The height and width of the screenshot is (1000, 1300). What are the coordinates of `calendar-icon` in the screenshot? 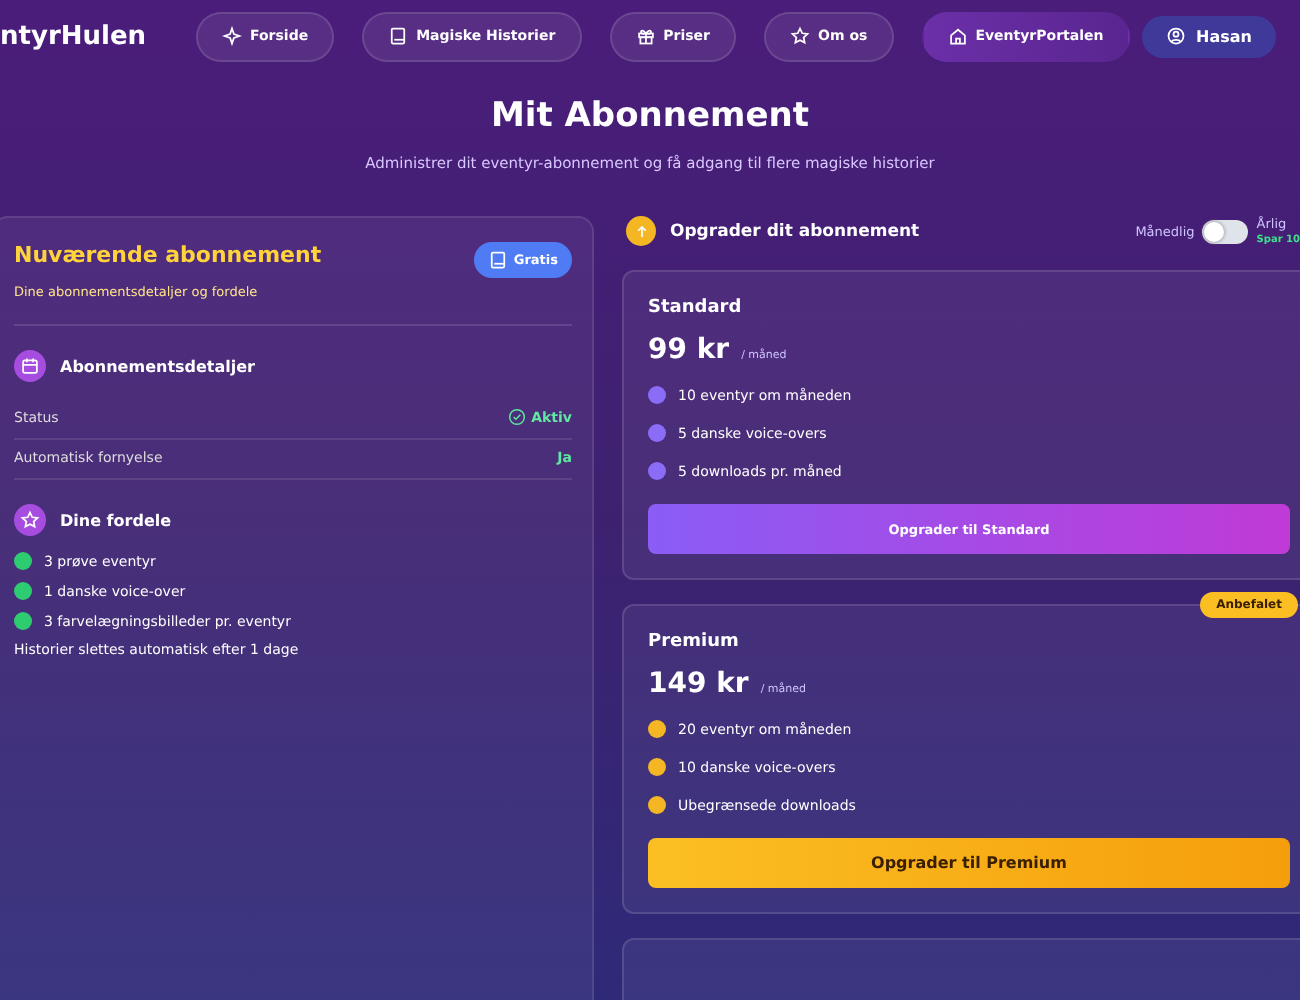 It's located at (30, 366).